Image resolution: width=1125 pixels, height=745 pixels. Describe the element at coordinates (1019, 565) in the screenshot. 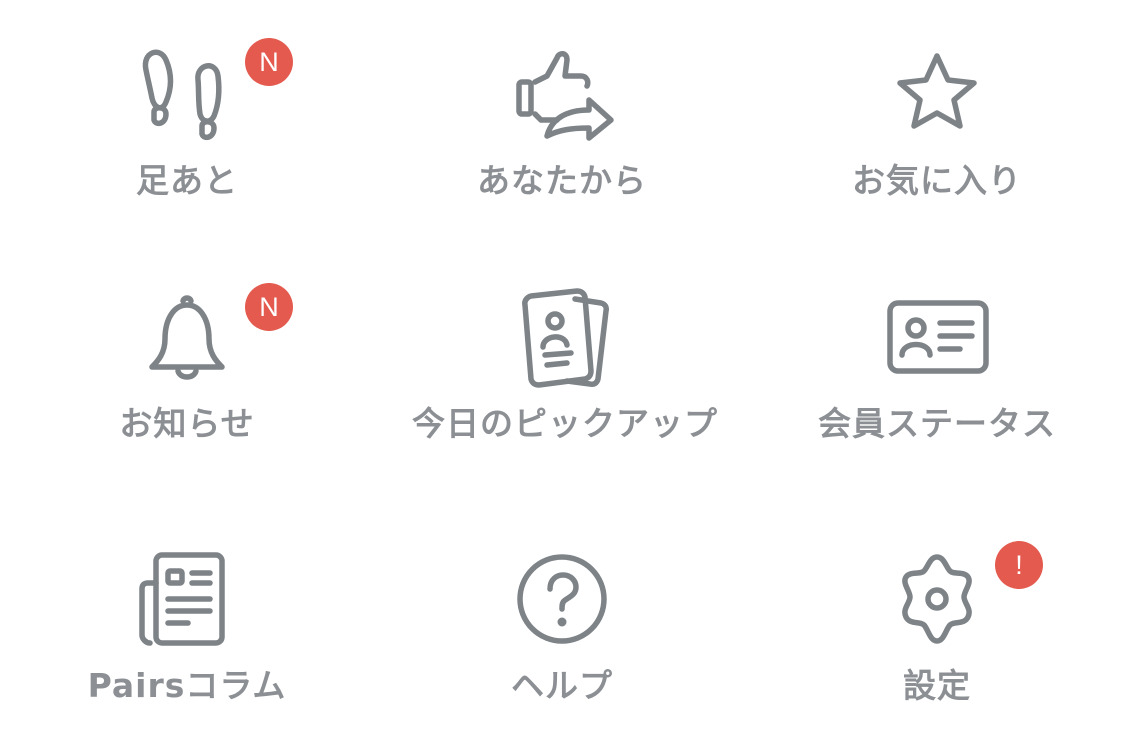

I see `alert-badge: !` at that location.